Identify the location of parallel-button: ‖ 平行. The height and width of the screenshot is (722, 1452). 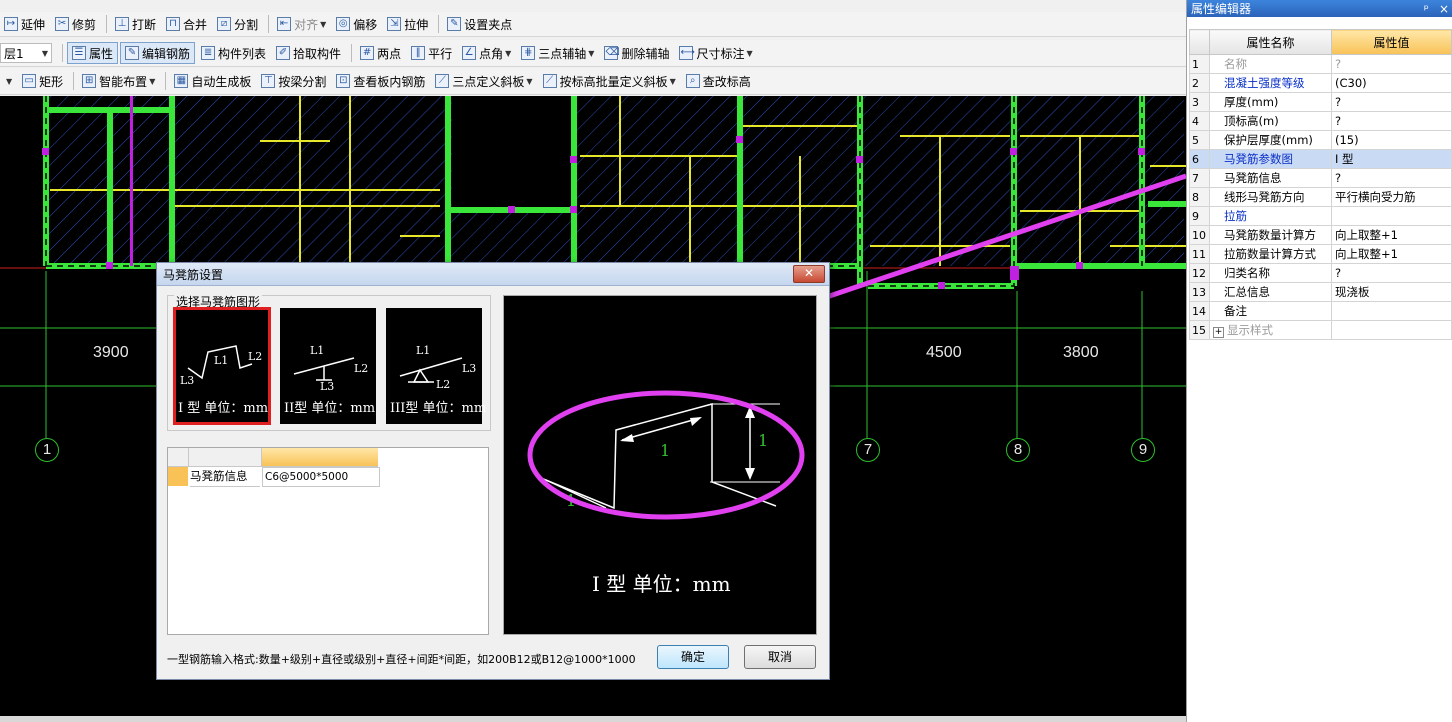
(431, 53).